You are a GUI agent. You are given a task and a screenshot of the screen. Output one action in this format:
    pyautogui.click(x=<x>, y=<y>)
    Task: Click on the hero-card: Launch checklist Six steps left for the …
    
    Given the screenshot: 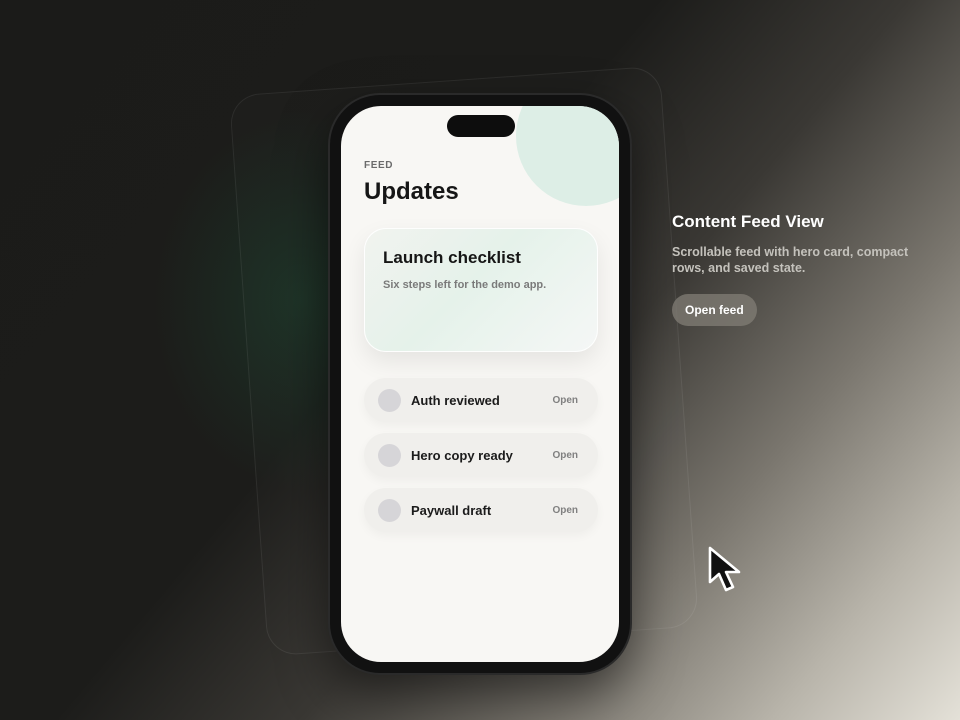 What is the action you would take?
    pyautogui.click(x=481, y=290)
    